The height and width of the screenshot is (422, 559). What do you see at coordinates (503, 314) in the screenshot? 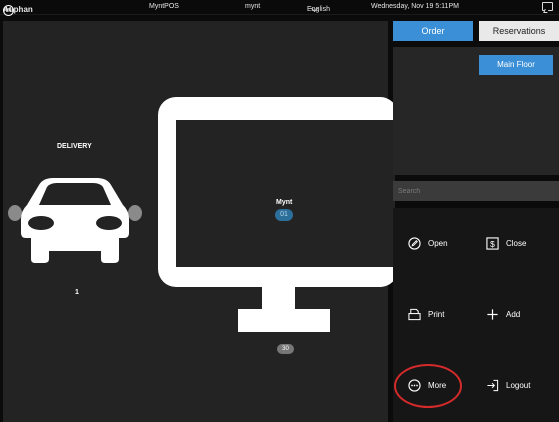
I see `add-button: Add` at bounding box center [503, 314].